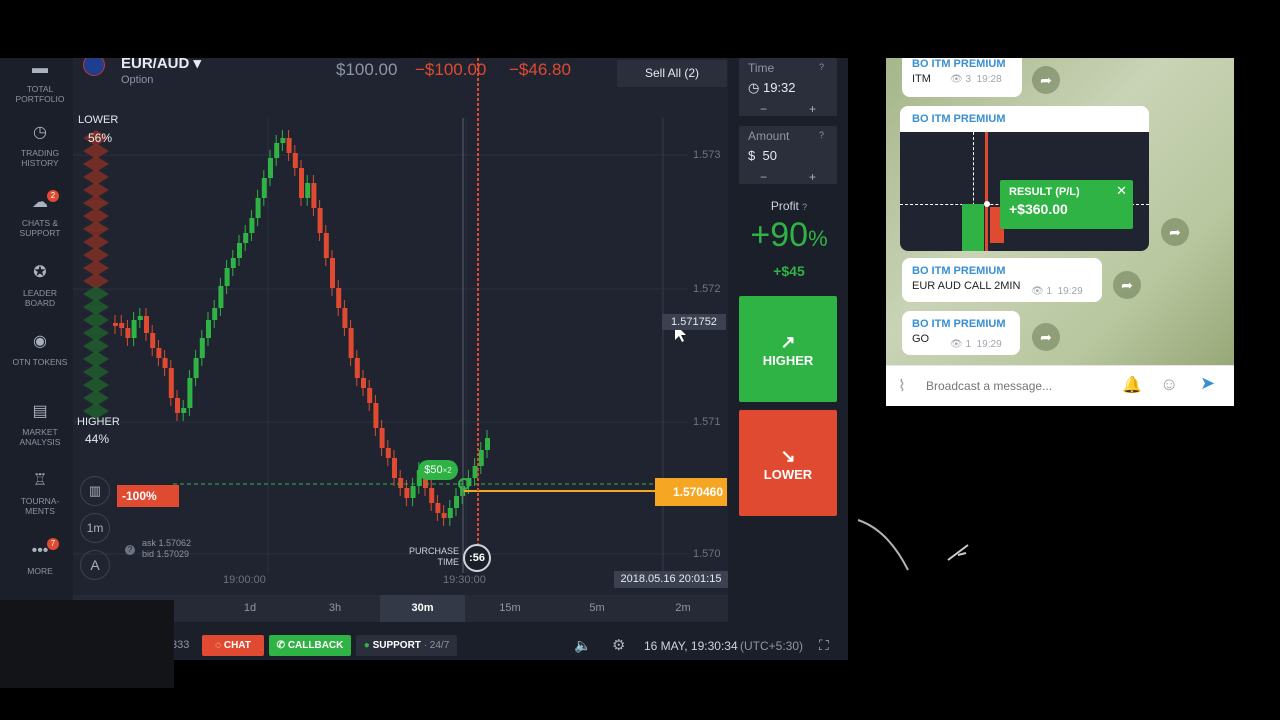  I want to click on message-text: ITM 👁 3 19:28, so click(962, 79).